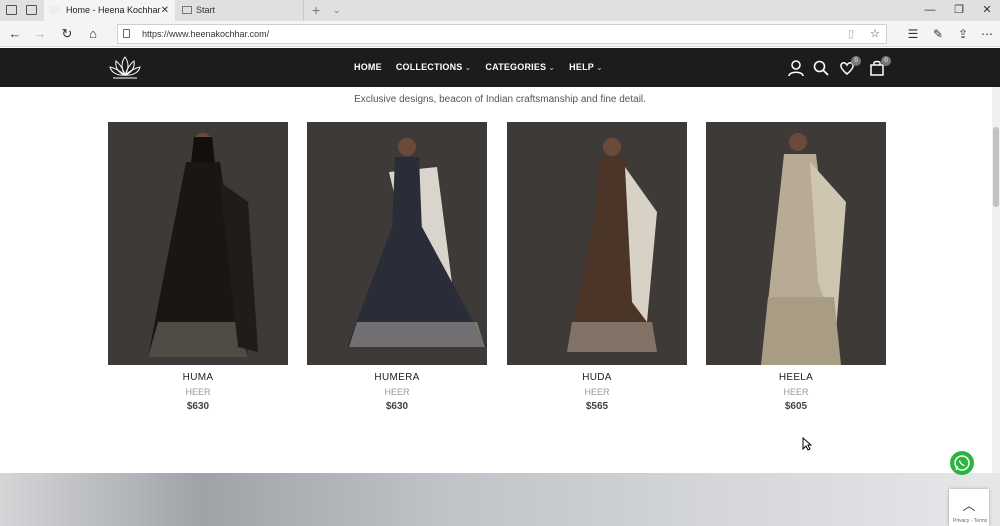  Describe the element at coordinates (930, 10) in the screenshot. I see `minimize-icon: —` at that location.